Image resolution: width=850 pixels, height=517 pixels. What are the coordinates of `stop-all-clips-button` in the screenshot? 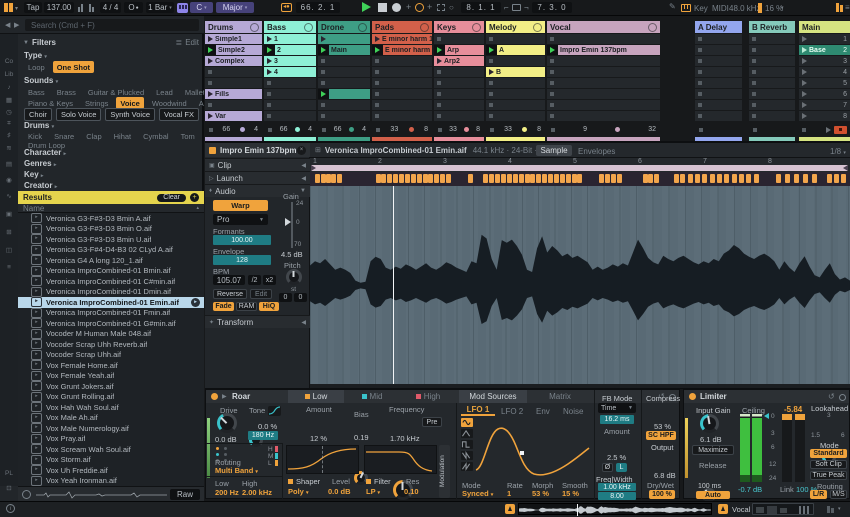 It's located at (840, 129).